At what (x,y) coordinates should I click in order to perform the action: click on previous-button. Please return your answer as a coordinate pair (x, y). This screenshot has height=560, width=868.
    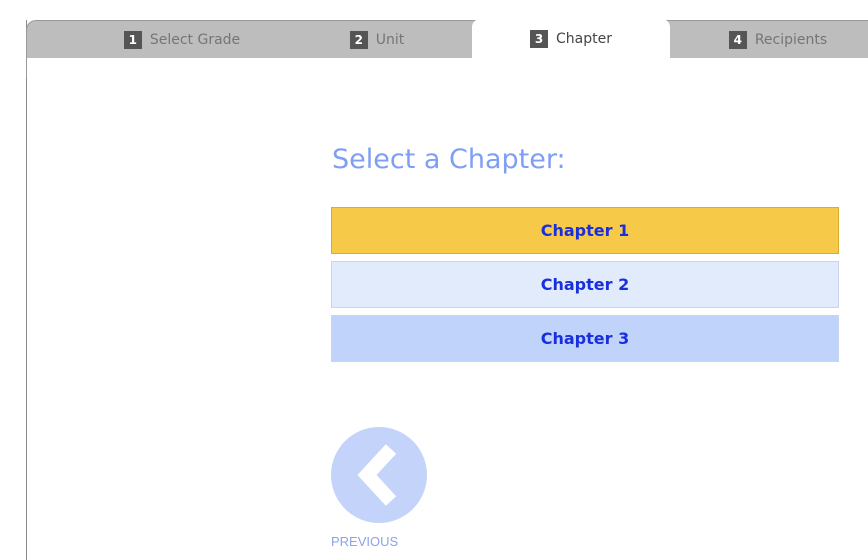
    Looking at the image, I should click on (379, 475).